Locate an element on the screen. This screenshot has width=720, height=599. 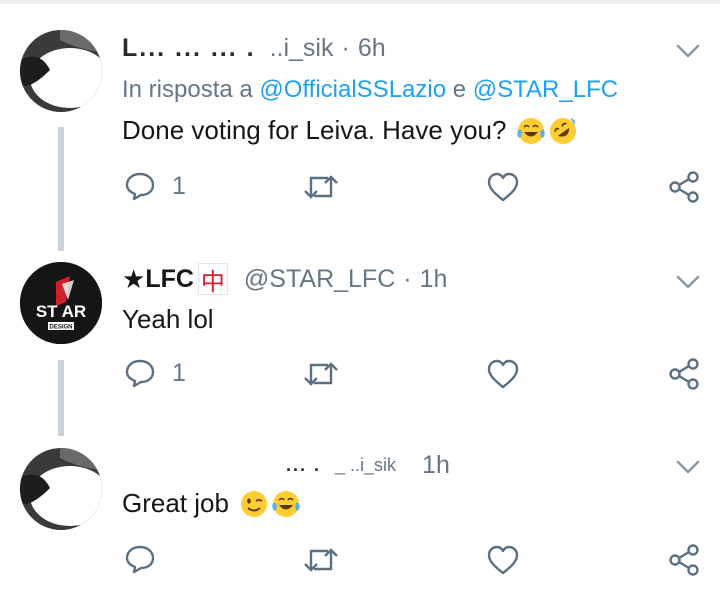
avatar-logo-text: ST AR is located at coordinates (61, 311).